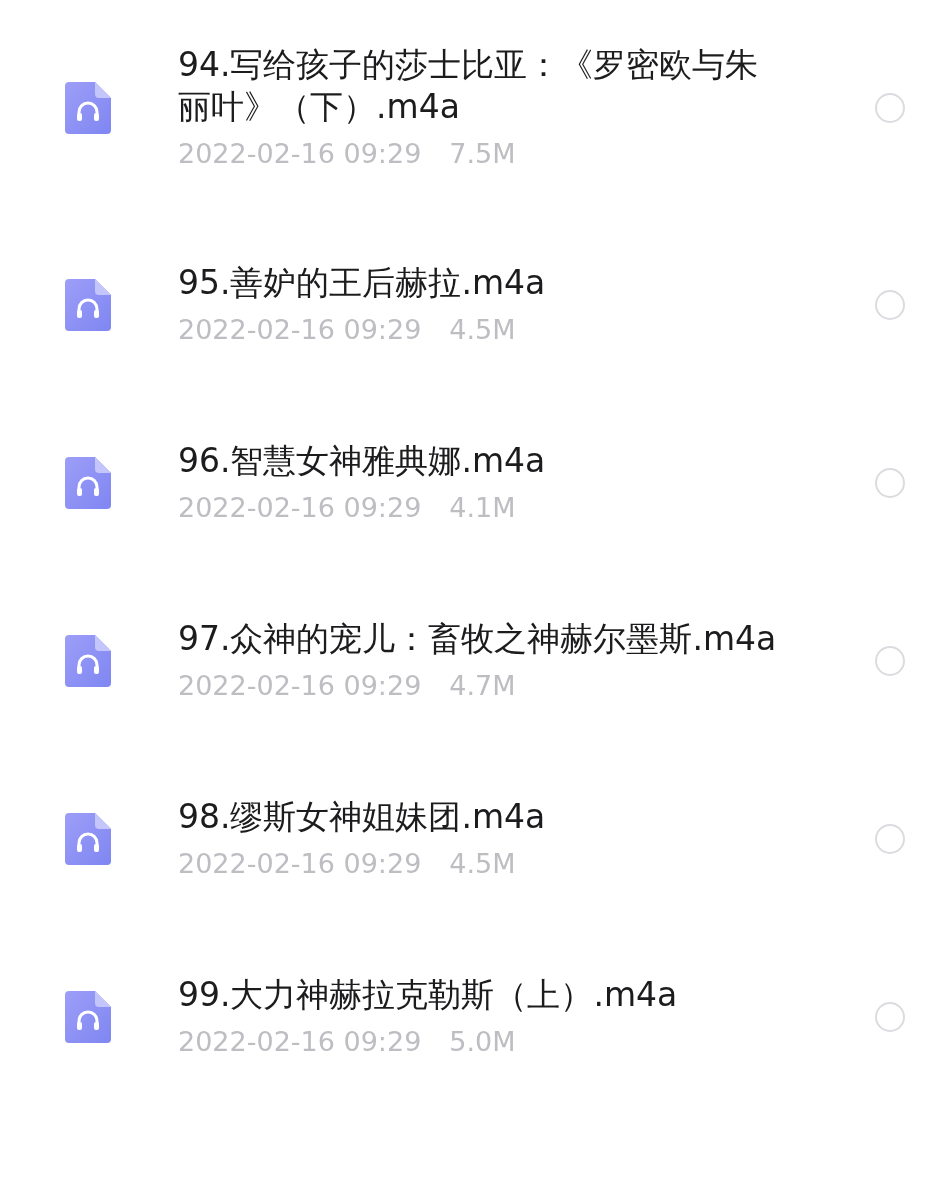 This screenshot has width=945, height=1200. I want to click on file-name: 95.善妒的王后赫拉.m4a, so click(362, 283).